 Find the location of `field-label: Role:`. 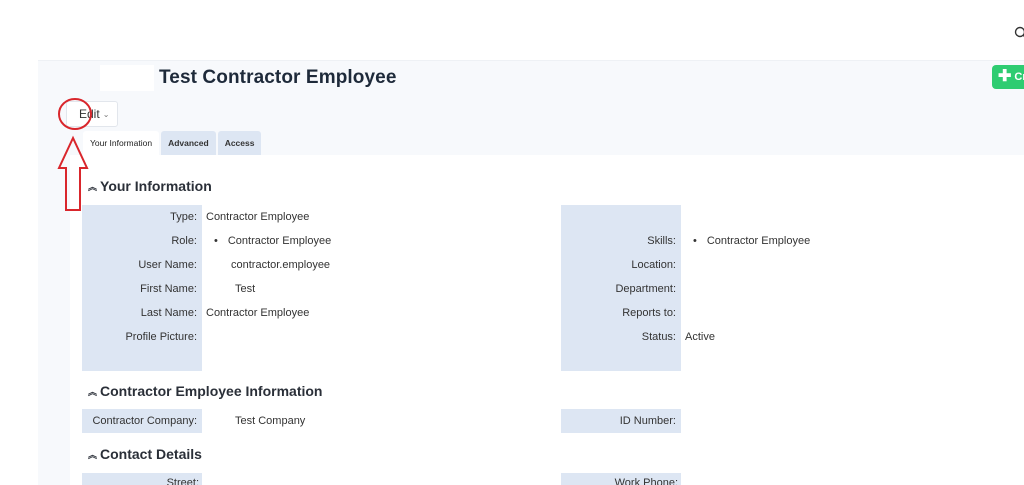

field-label: Role: is located at coordinates (184, 241).